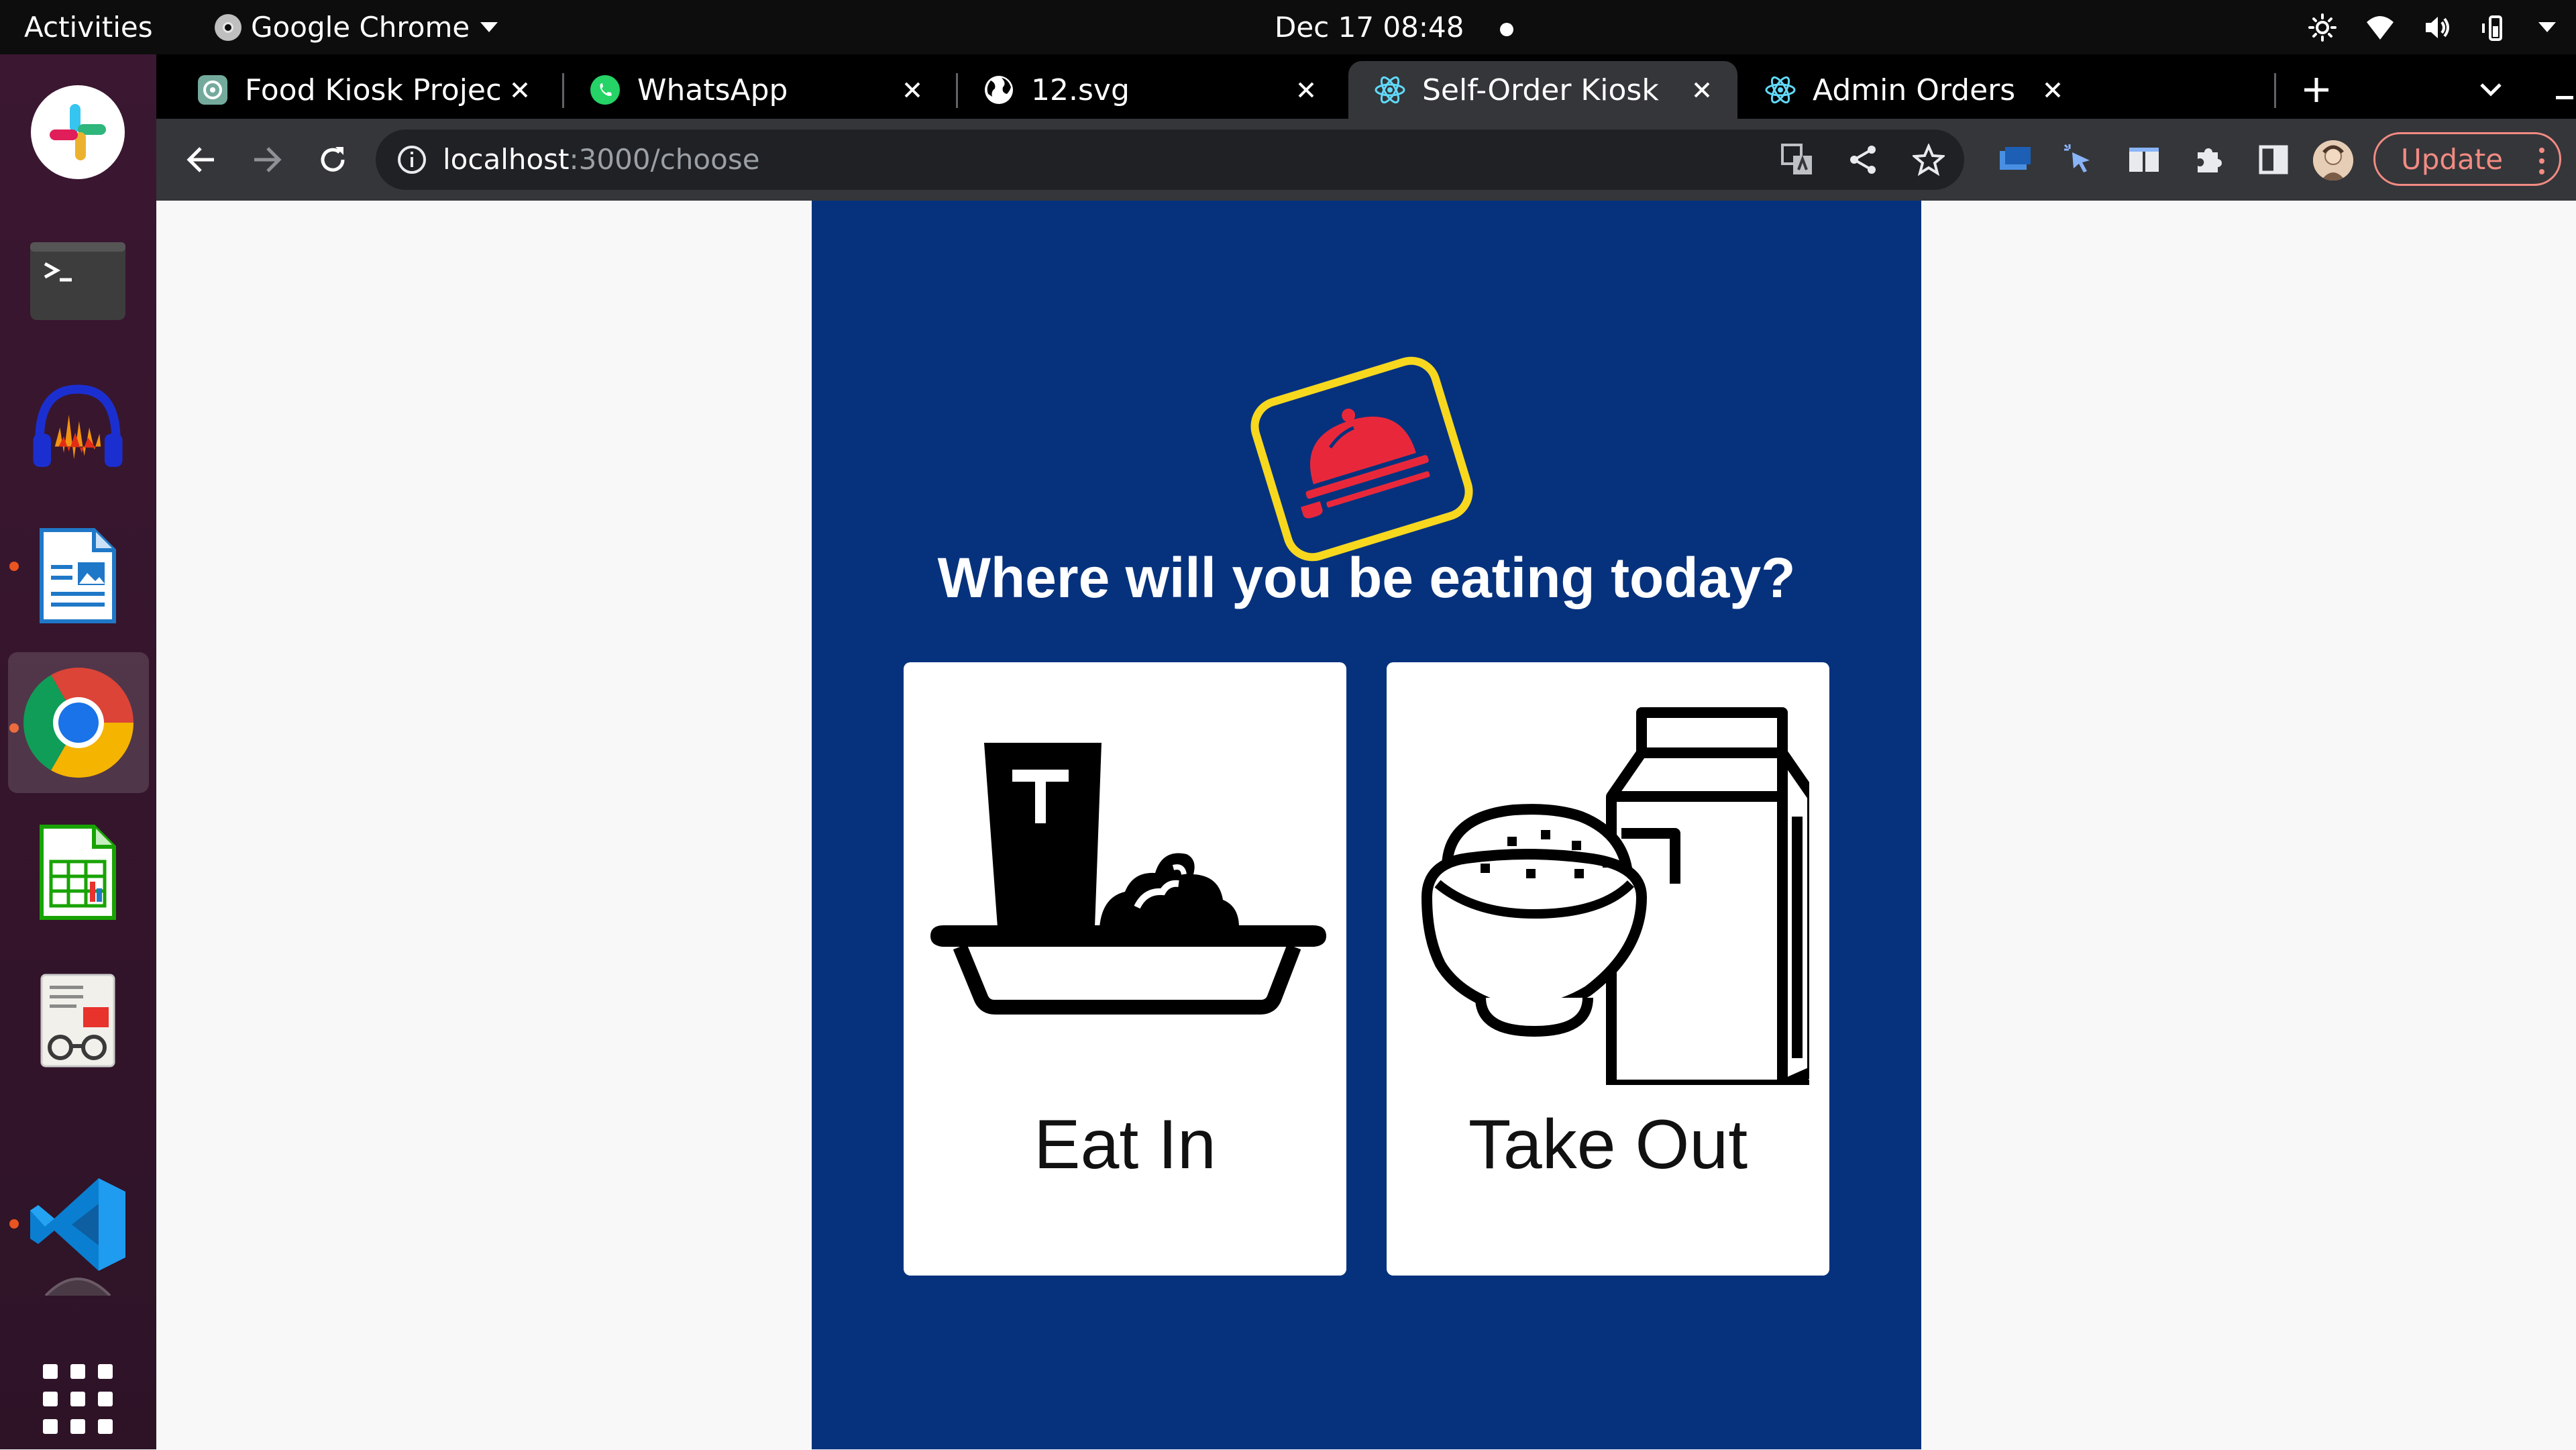 The height and width of the screenshot is (1450, 2576). I want to click on system-tray, so click(2432, 27).